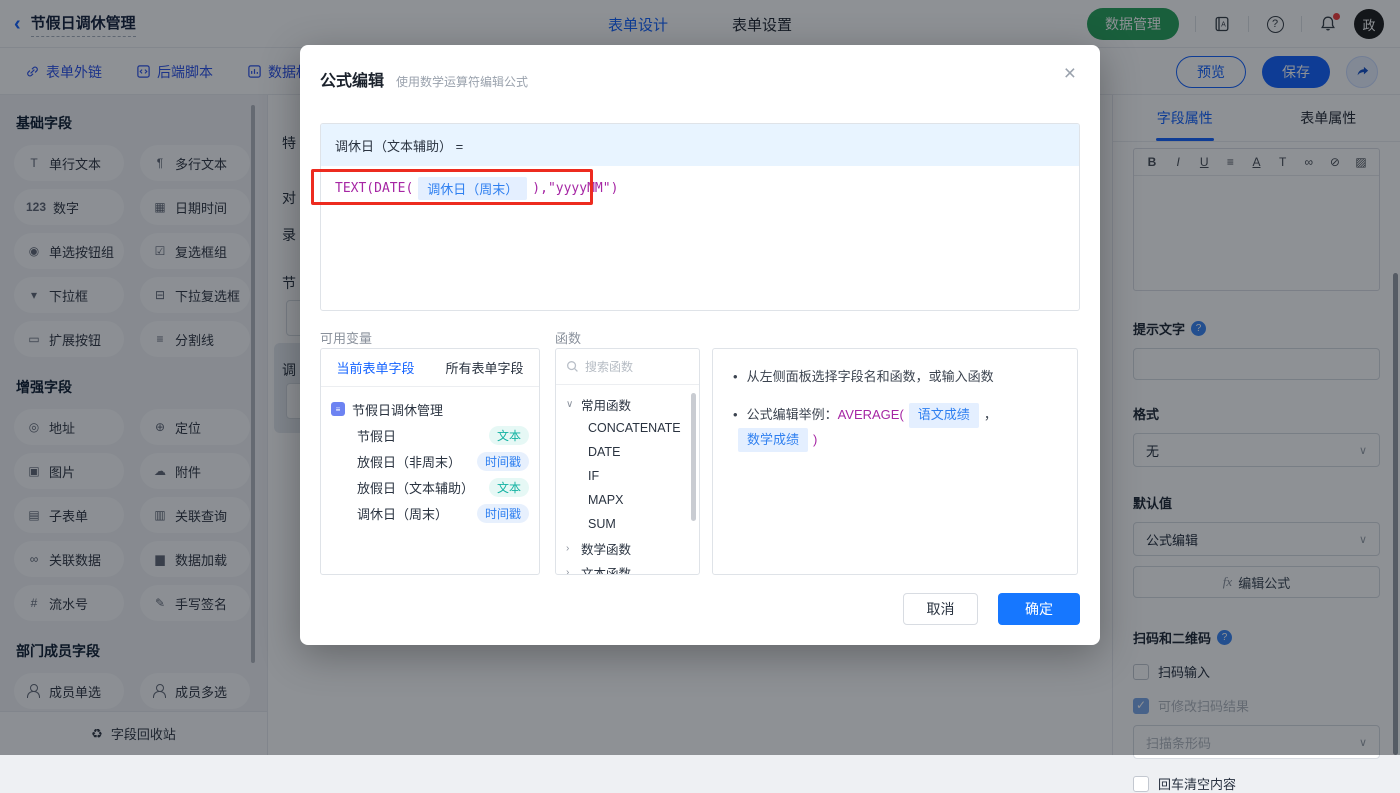 The image size is (1400, 793). What do you see at coordinates (773, 440) in the screenshot?
I see `example-field-chip: 数学成绩` at bounding box center [773, 440].